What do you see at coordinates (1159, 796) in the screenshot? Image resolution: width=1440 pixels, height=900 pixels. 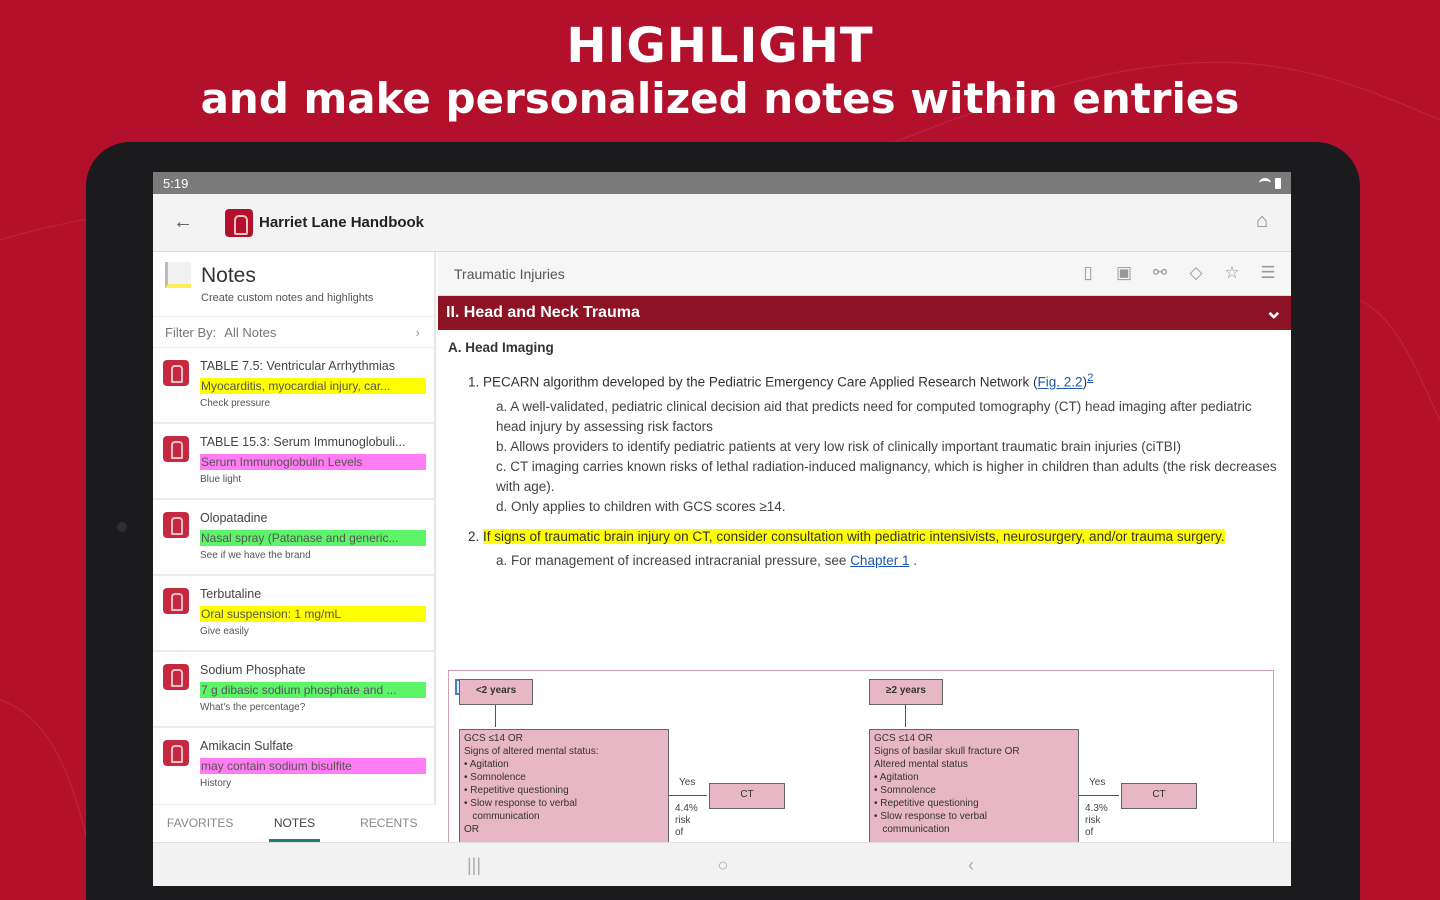 I see `ct-box-right: CT` at bounding box center [1159, 796].